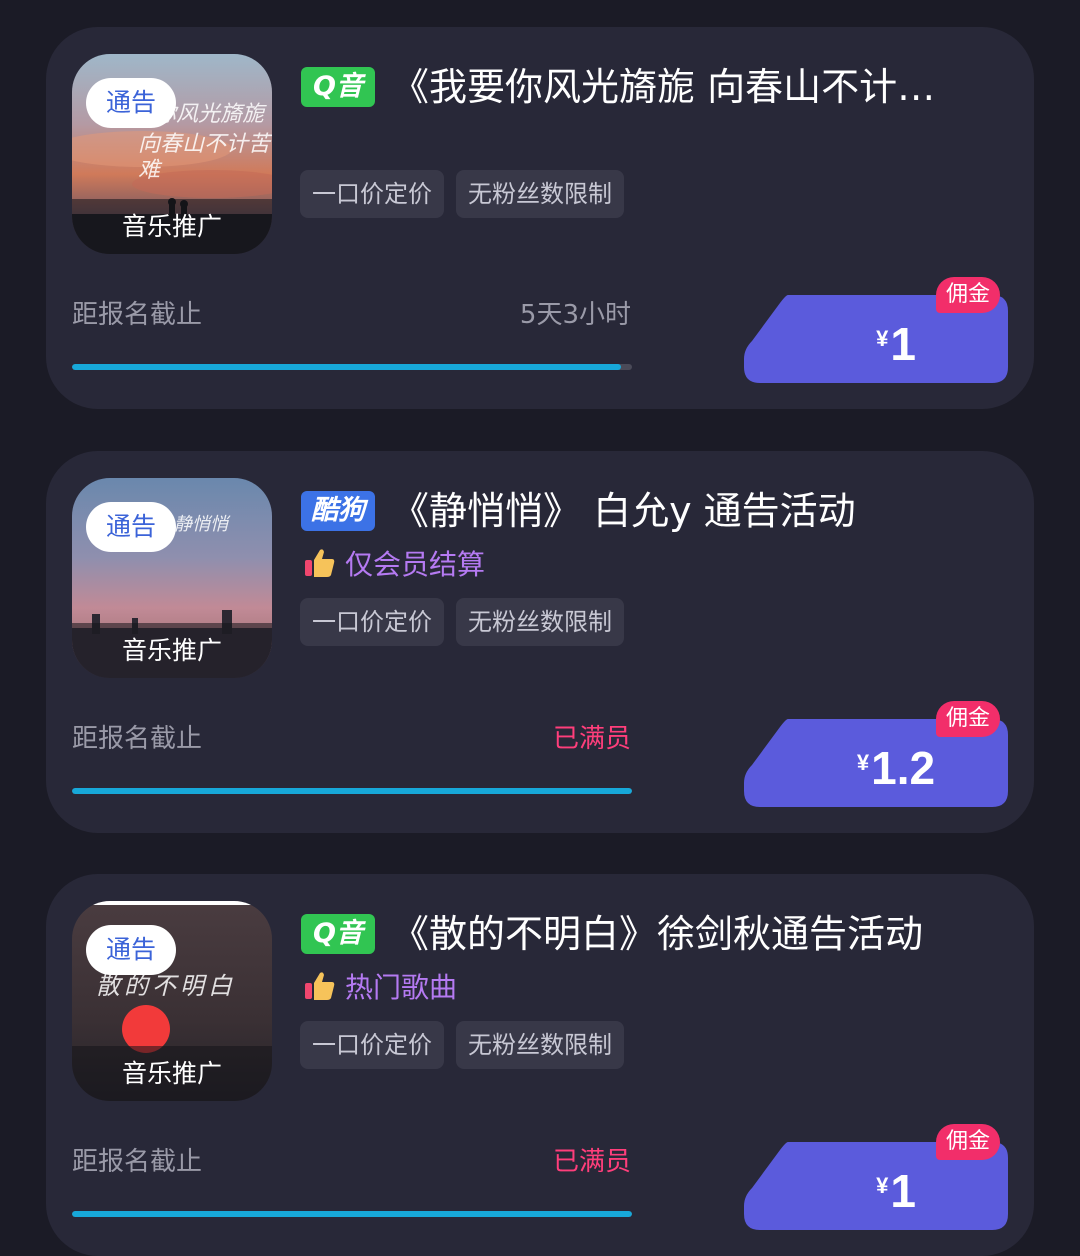 This screenshot has height=1256, width=1080. I want to click on price-value: 1.2, so click(903, 768).